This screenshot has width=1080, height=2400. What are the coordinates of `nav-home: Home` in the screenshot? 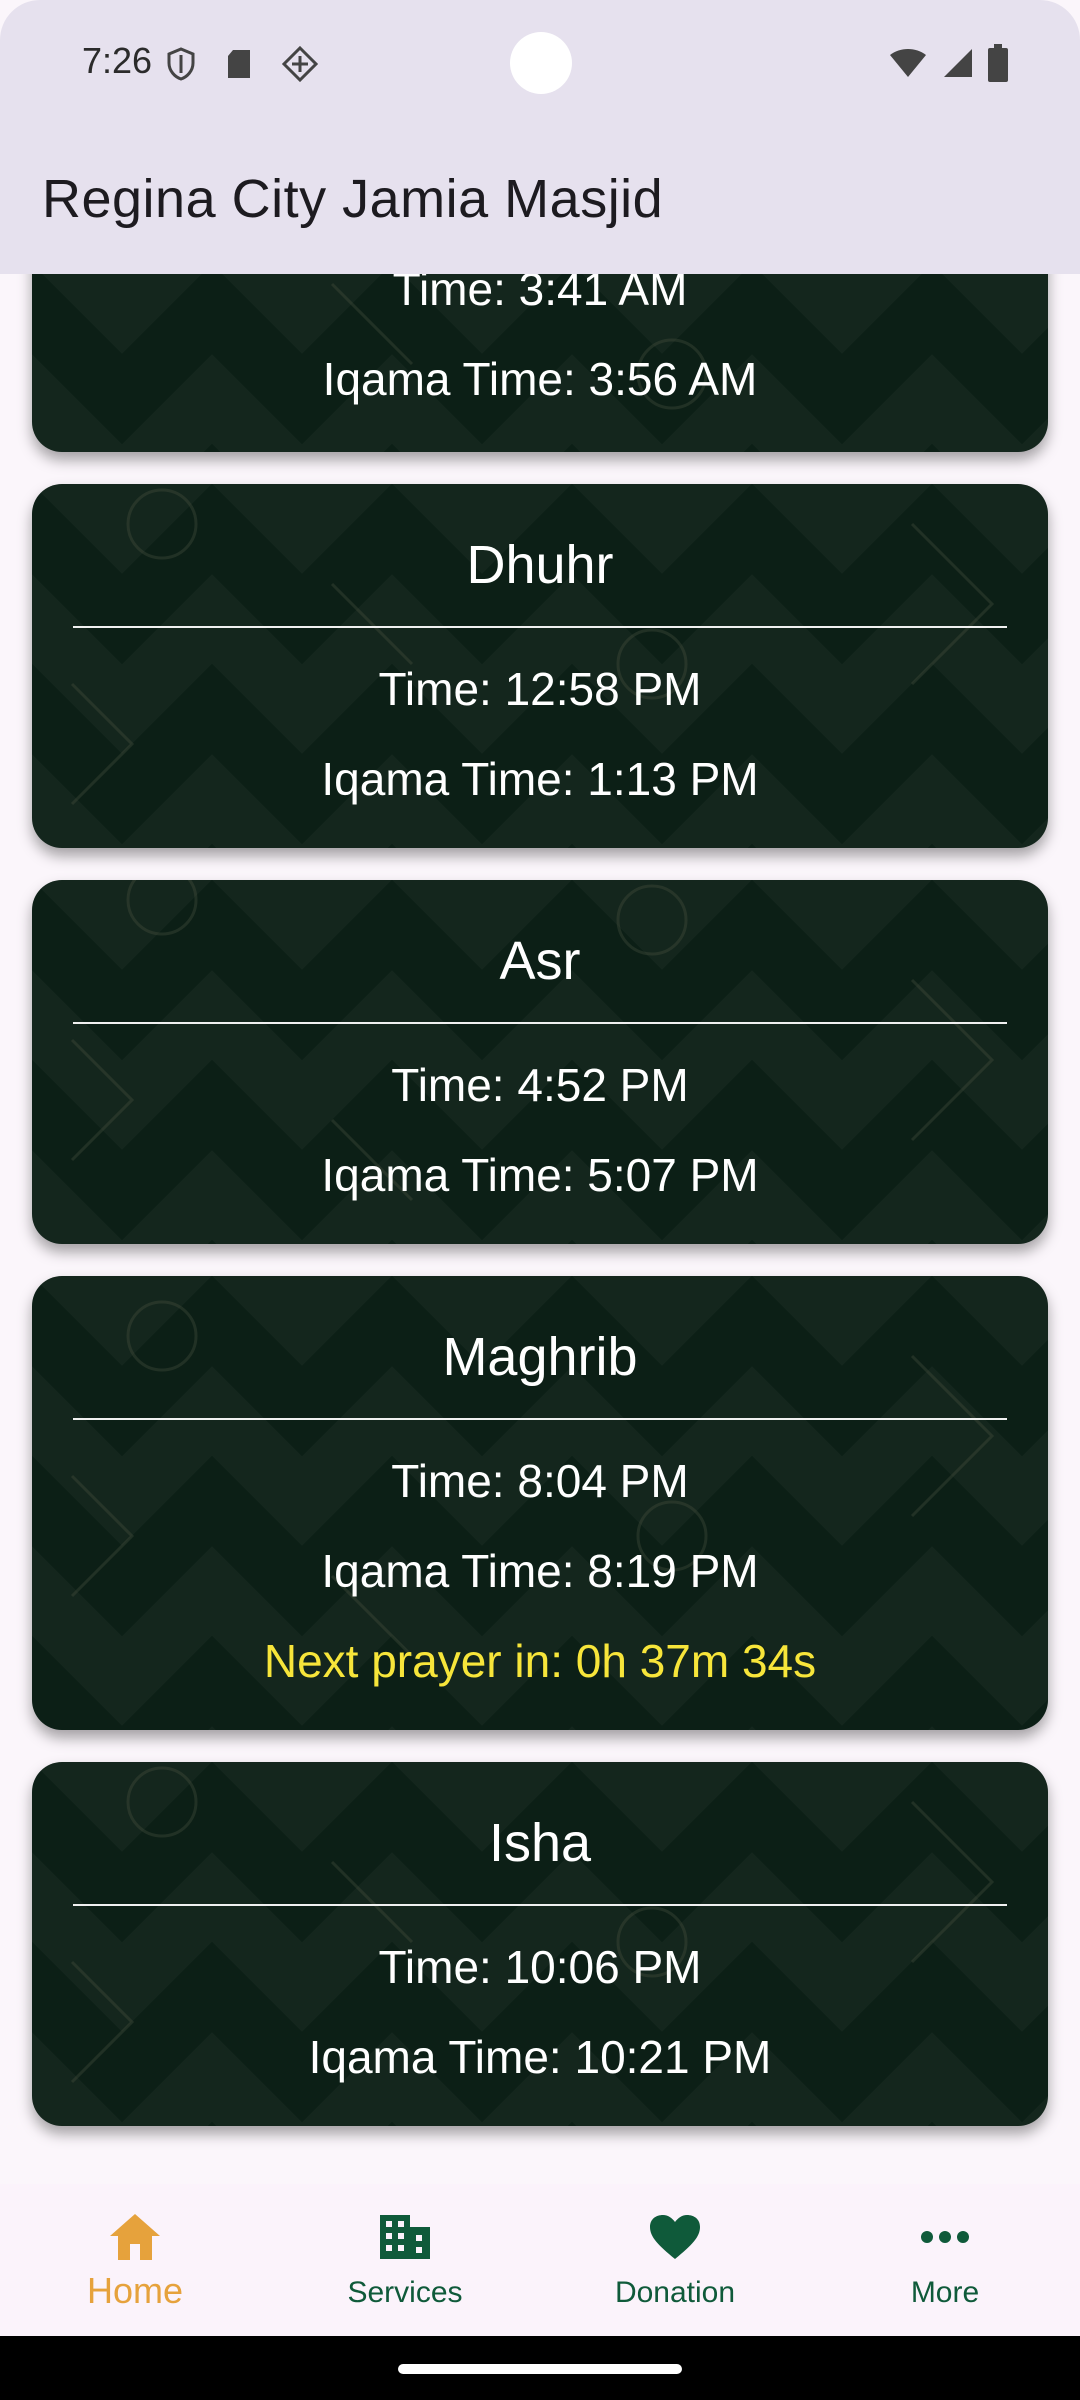 It's located at (135, 2260).